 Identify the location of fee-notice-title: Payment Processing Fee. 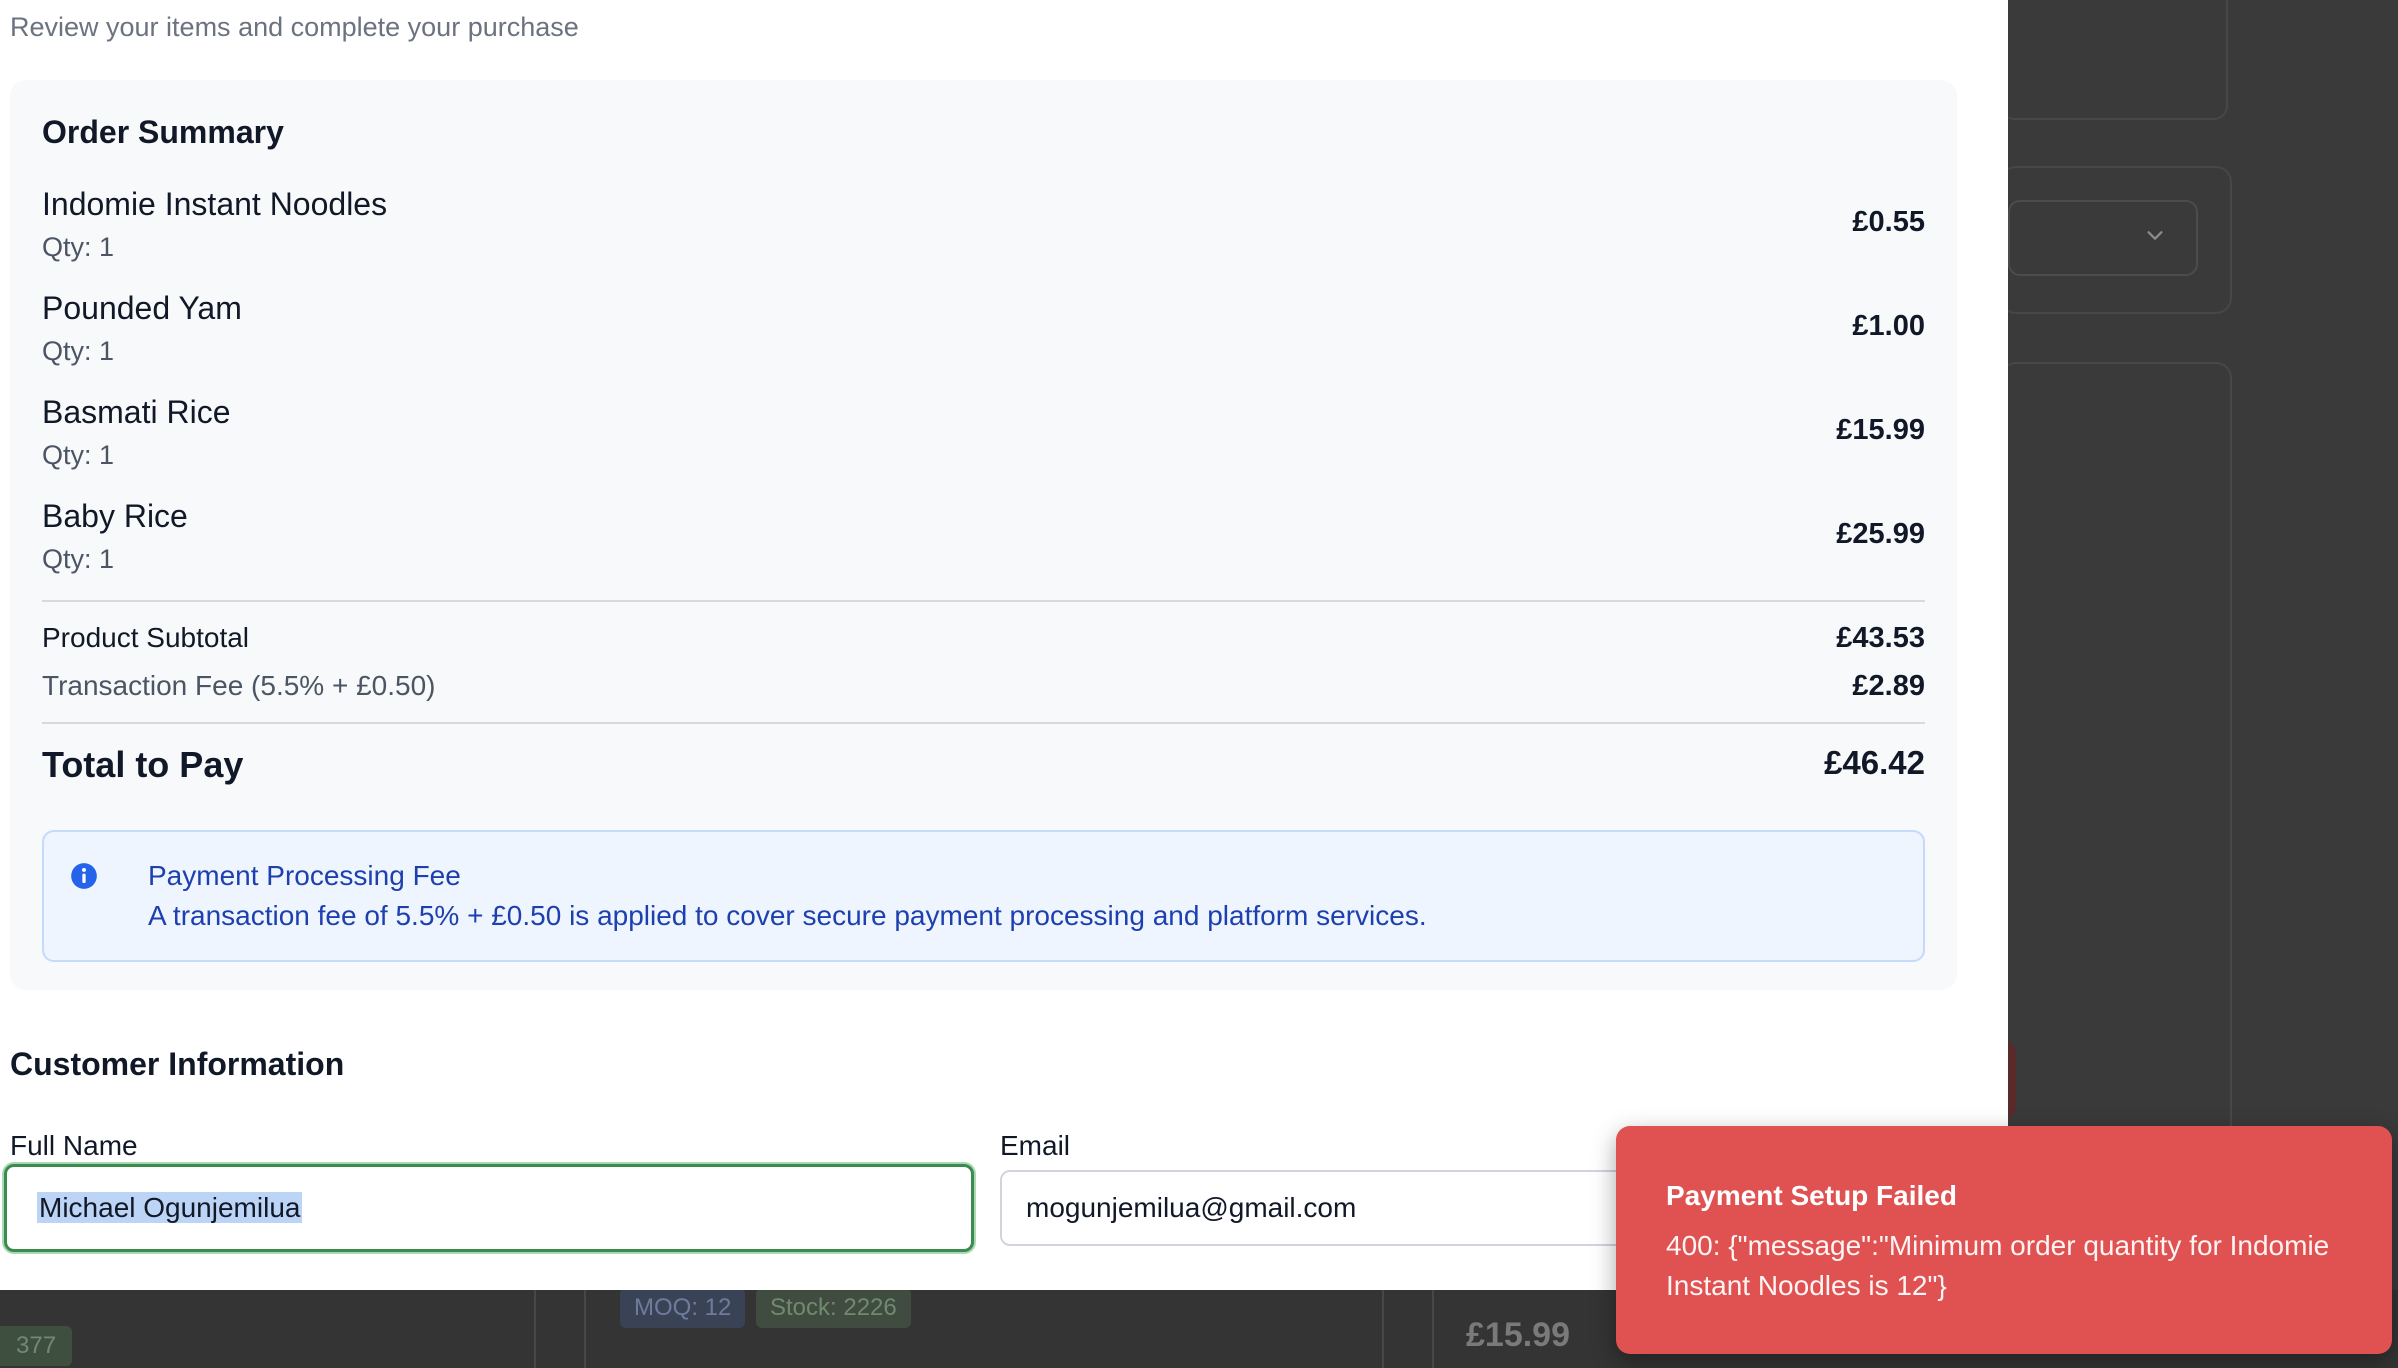
(304, 875).